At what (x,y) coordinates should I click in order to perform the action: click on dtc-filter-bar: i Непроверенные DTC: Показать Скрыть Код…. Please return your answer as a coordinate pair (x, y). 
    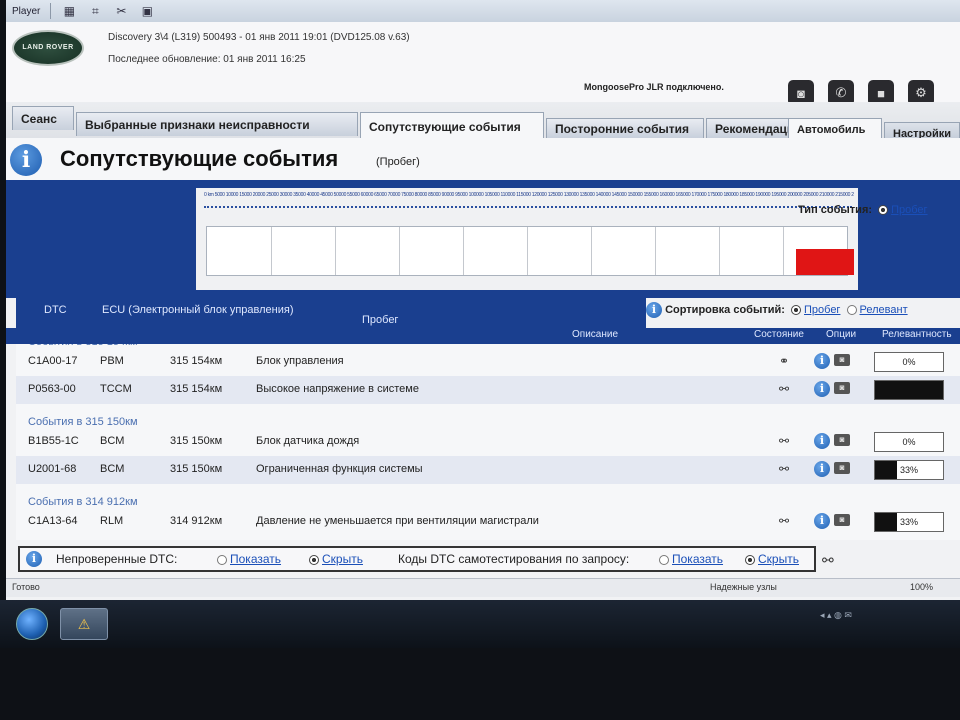
    Looking at the image, I should click on (417, 559).